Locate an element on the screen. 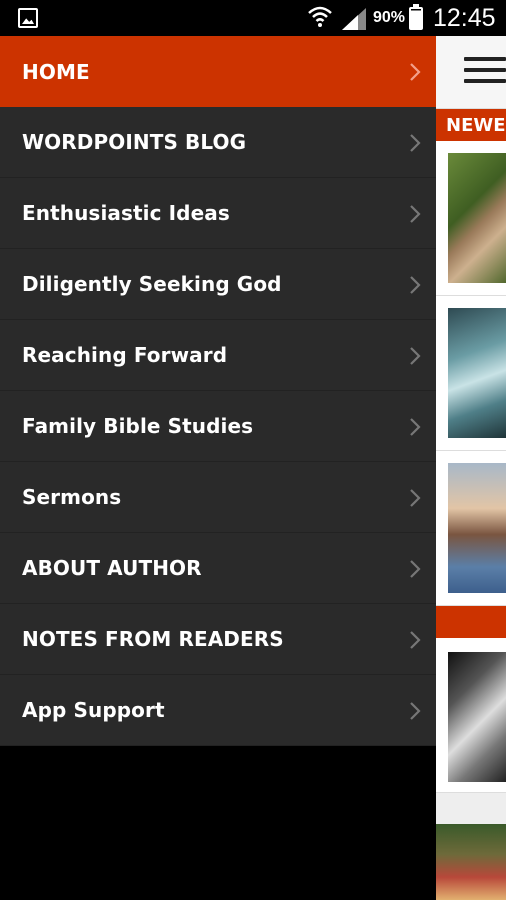  menu-item-label: Diligently Seeking God is located at coordinates (152, 284).